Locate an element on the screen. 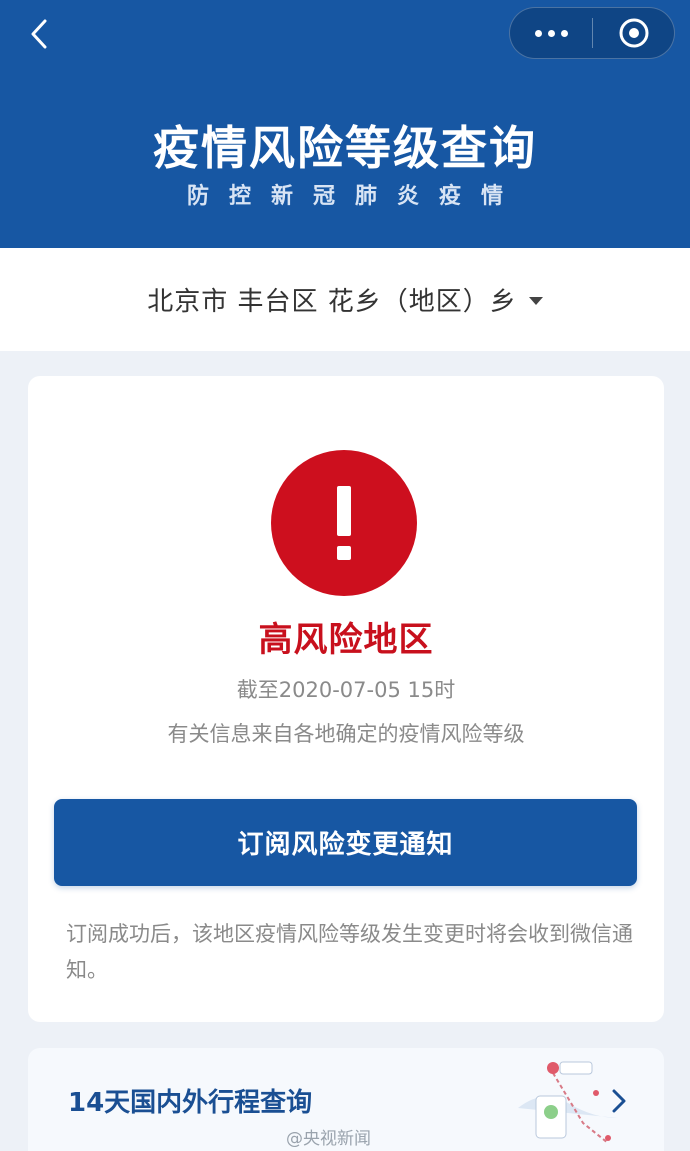  more-button is located at coordinates (551, 33).